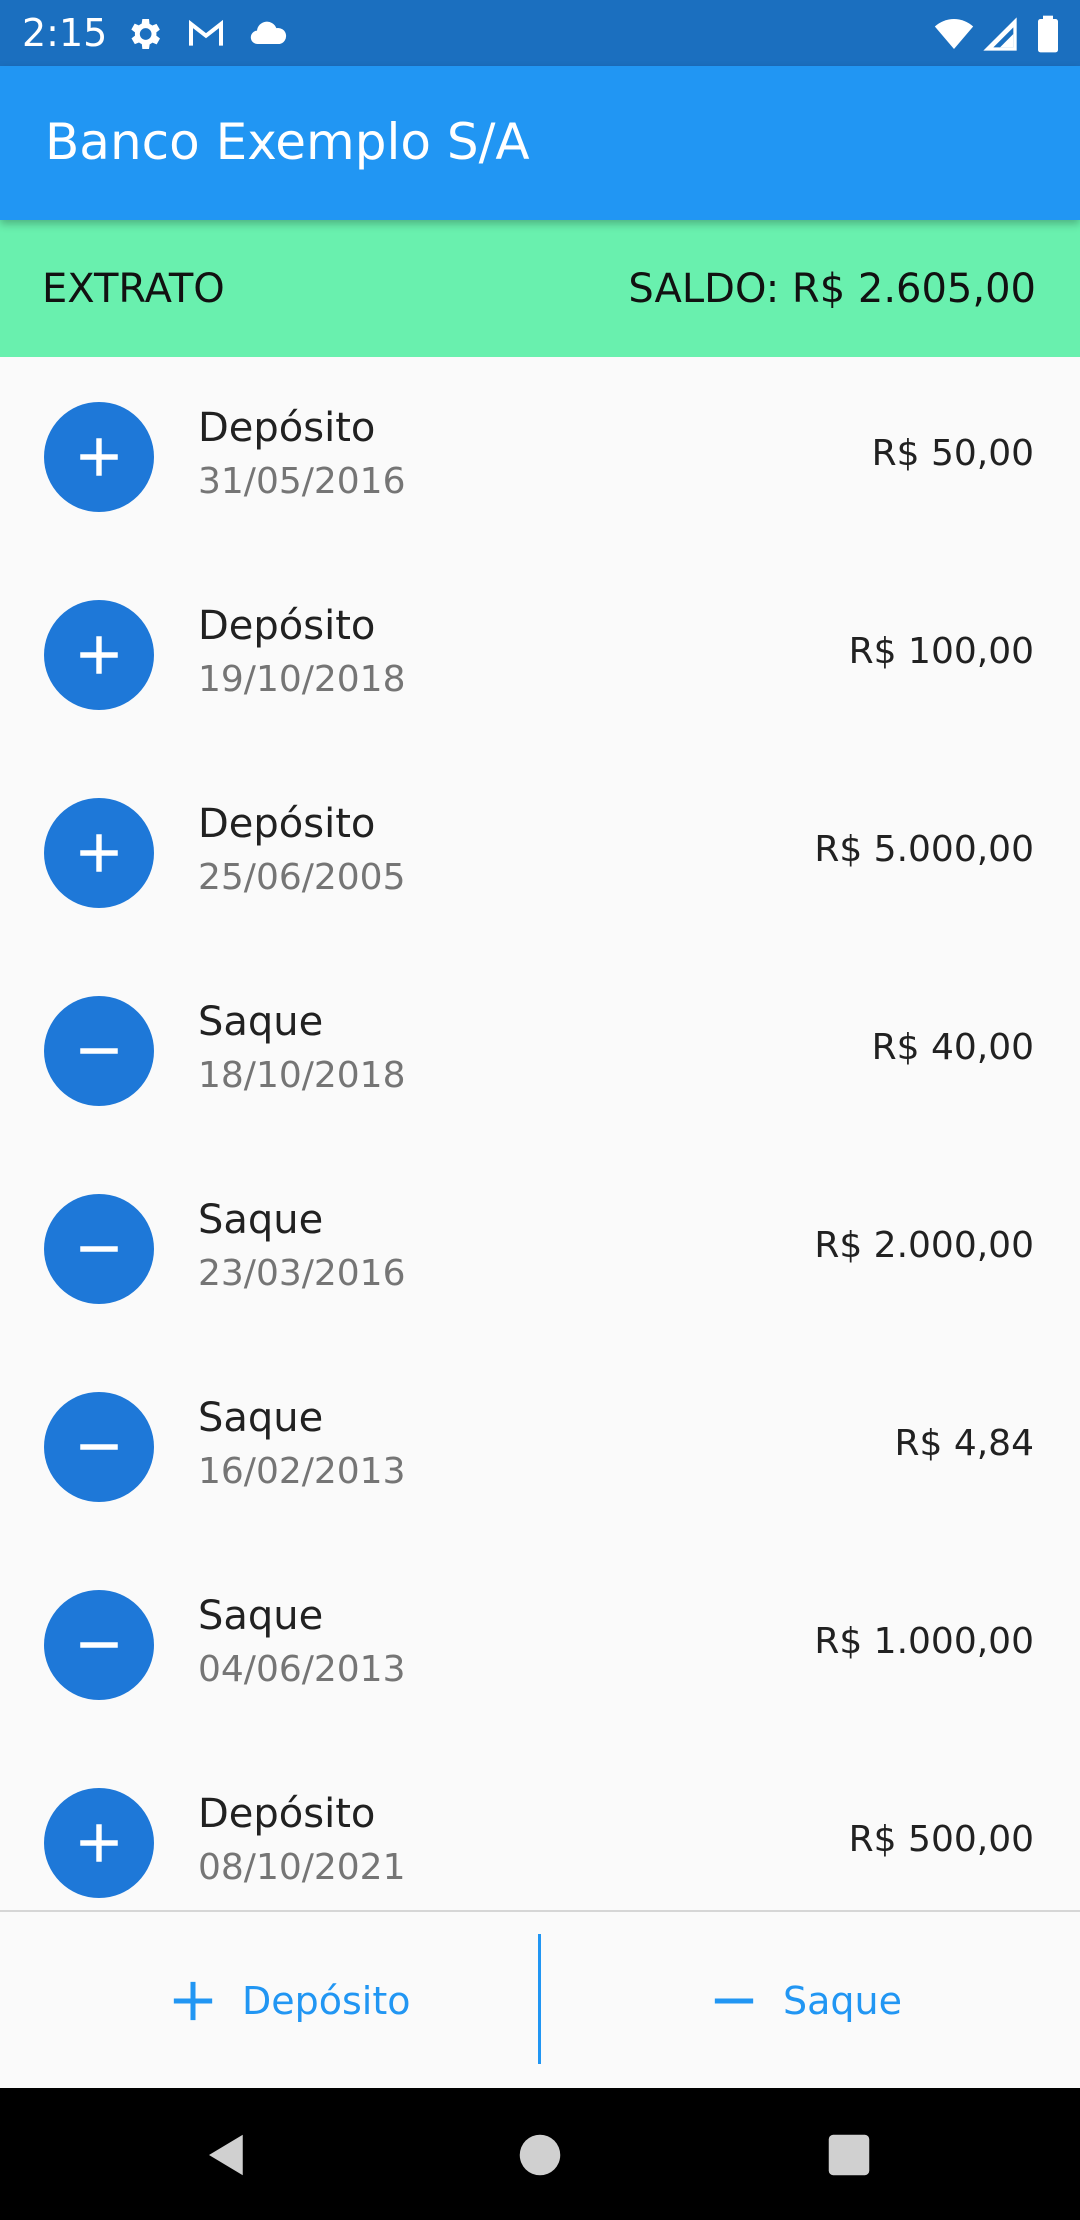 The image size is (1080, 2220). I want to click on navigation-bar, so click(540, 2154).